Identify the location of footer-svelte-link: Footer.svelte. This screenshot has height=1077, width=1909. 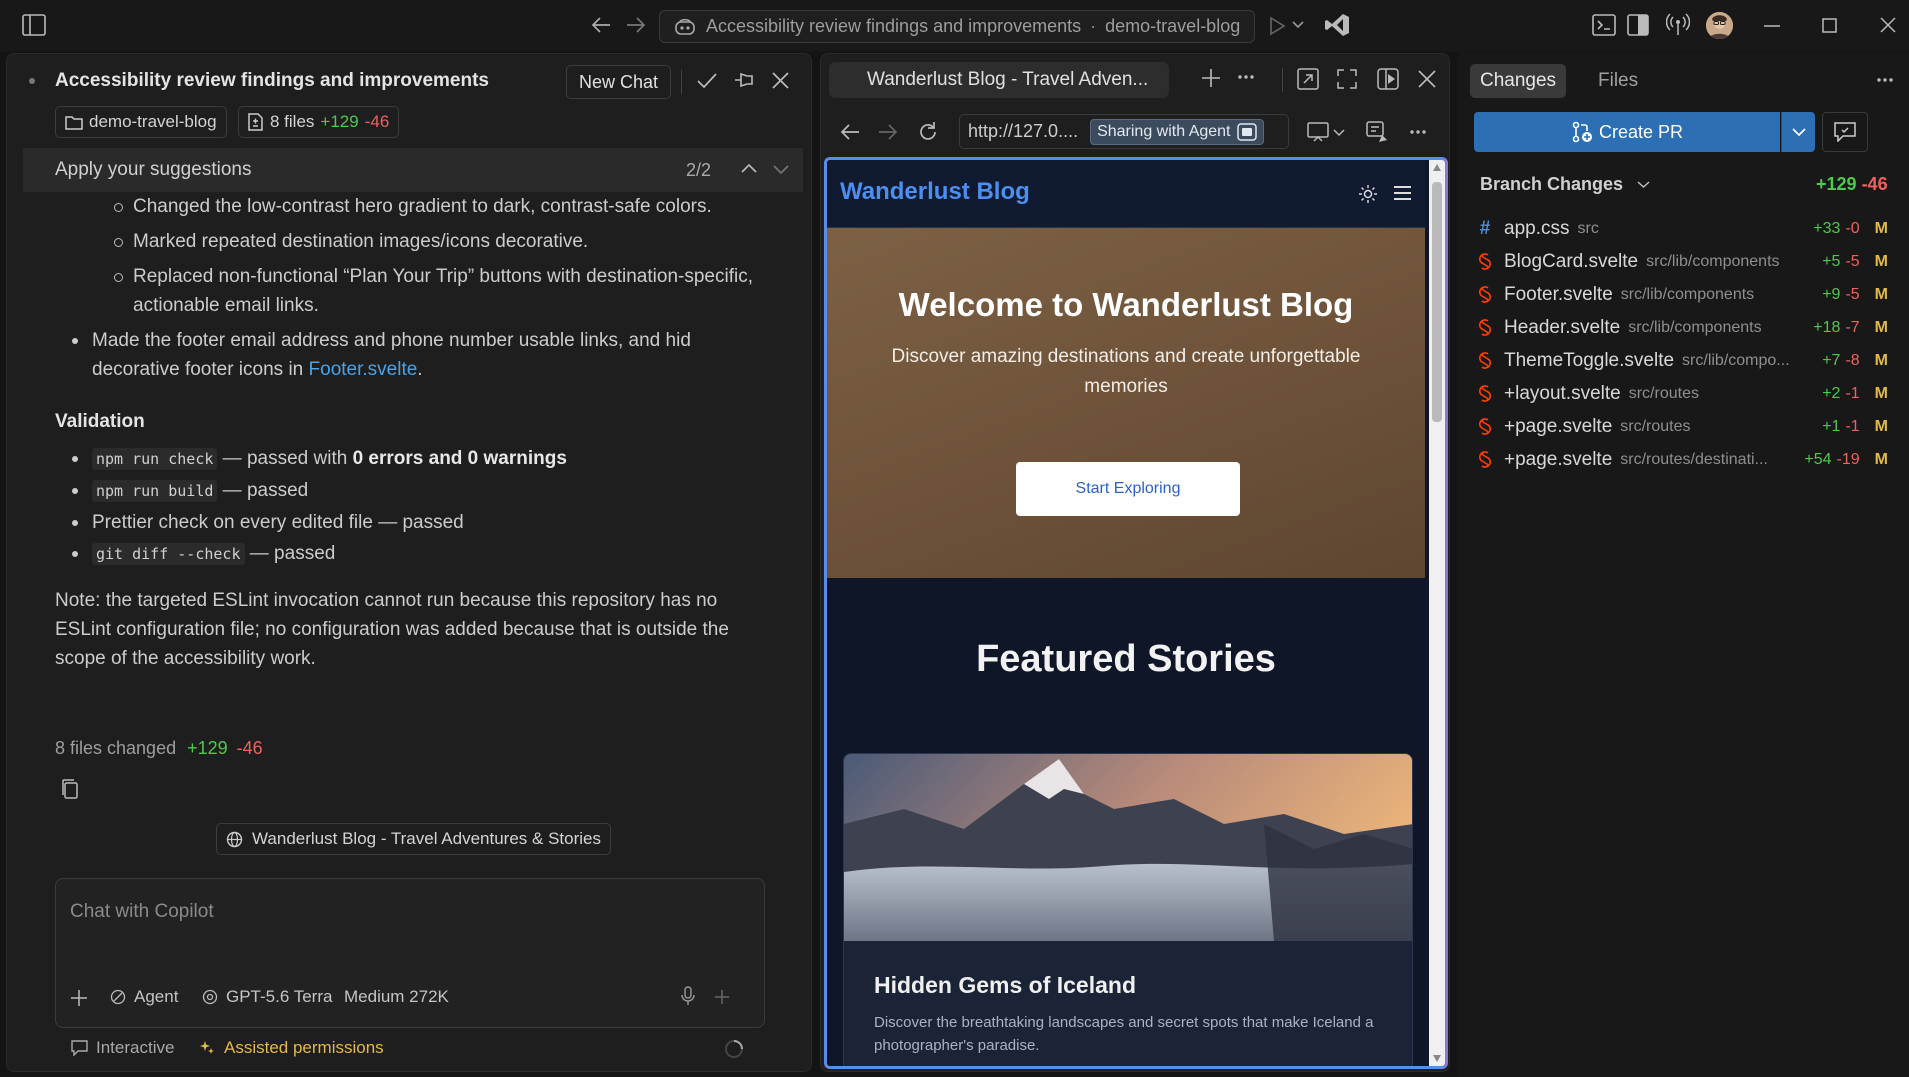
(363, 369).